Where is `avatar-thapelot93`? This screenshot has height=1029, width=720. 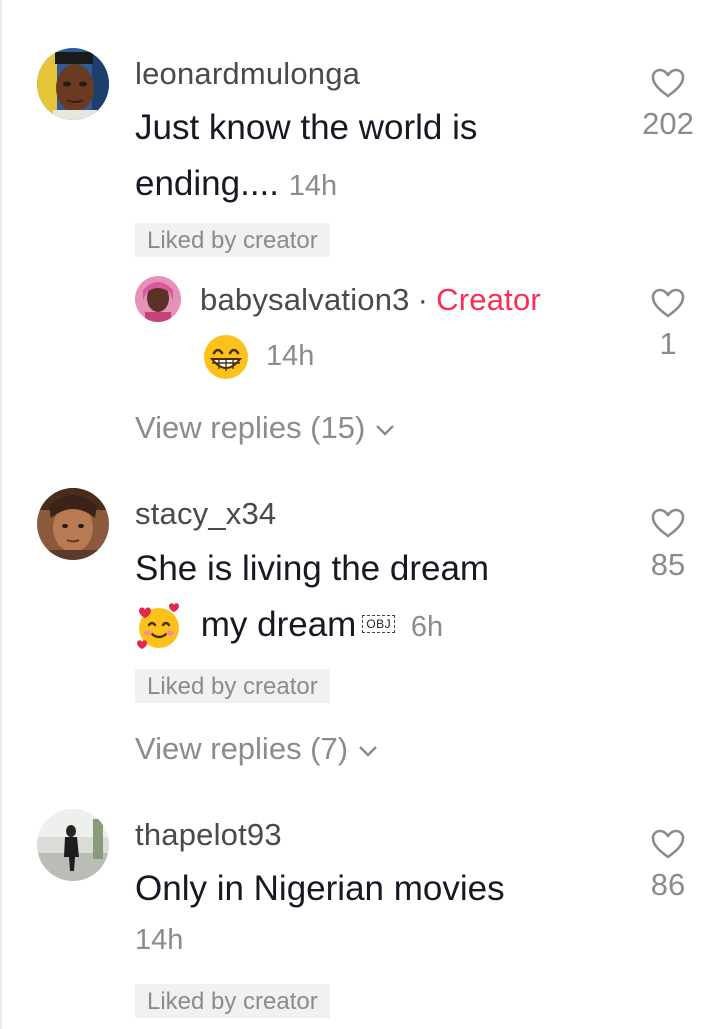 avatar-thapelot93 is located at coordinates (73, 845).